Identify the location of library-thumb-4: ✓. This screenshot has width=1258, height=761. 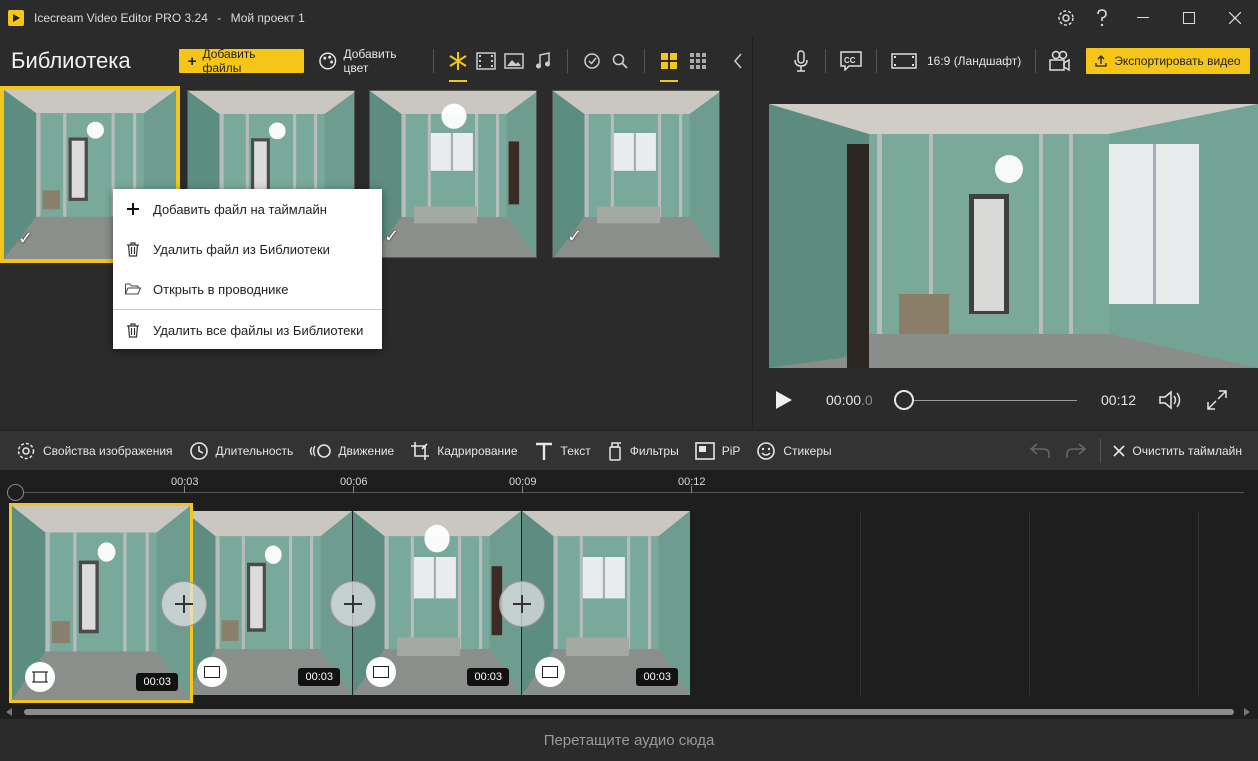
(636, 174).